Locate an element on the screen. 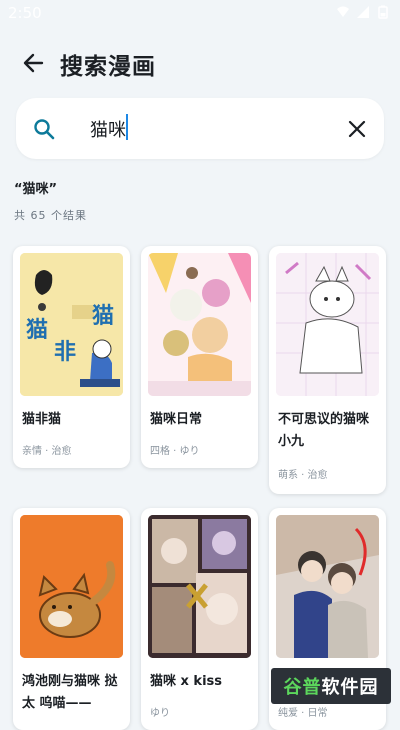 The width and height of the screenshot is (400, 730). comic-title: 猫非猫 is located at coordinates (42, 419).